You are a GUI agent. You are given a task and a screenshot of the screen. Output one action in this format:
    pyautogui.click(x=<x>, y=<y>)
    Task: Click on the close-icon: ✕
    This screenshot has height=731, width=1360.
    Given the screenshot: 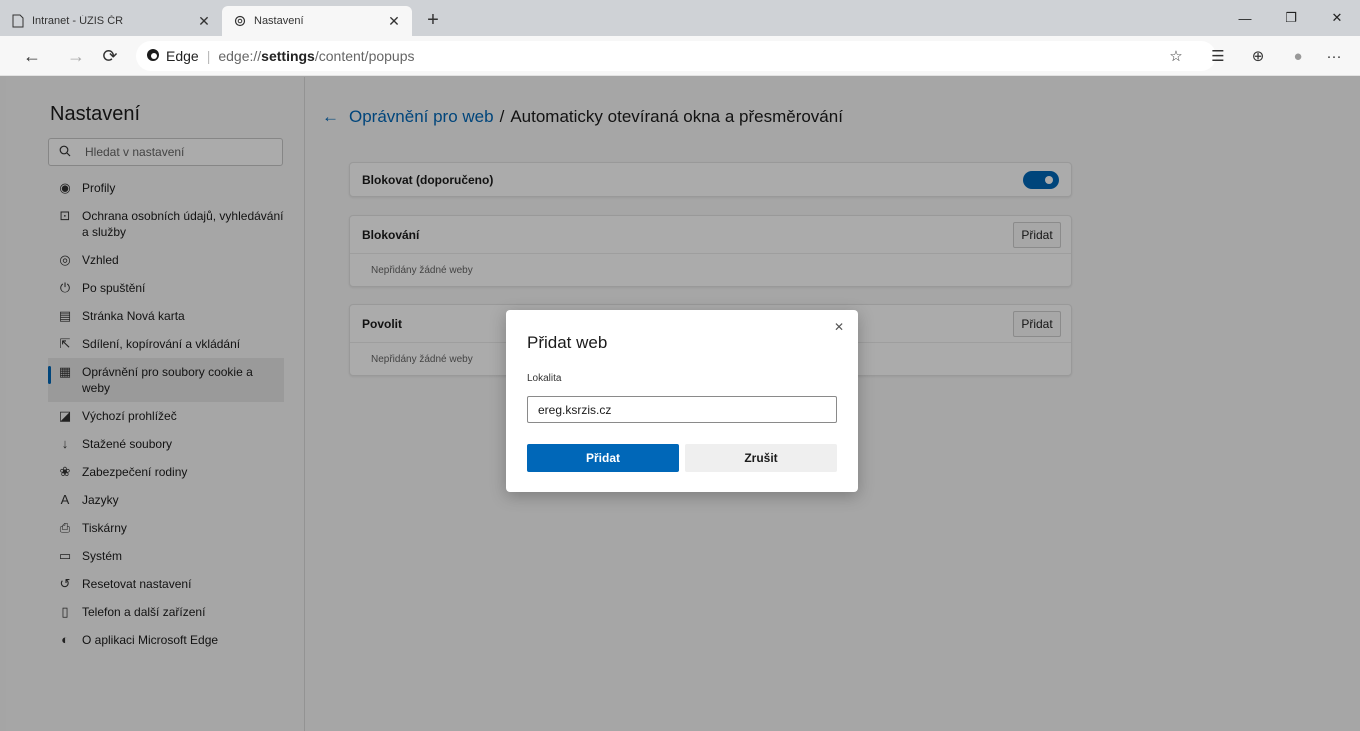 What is the action you would take?
    pyautogui.click(x=839, y=327)
    